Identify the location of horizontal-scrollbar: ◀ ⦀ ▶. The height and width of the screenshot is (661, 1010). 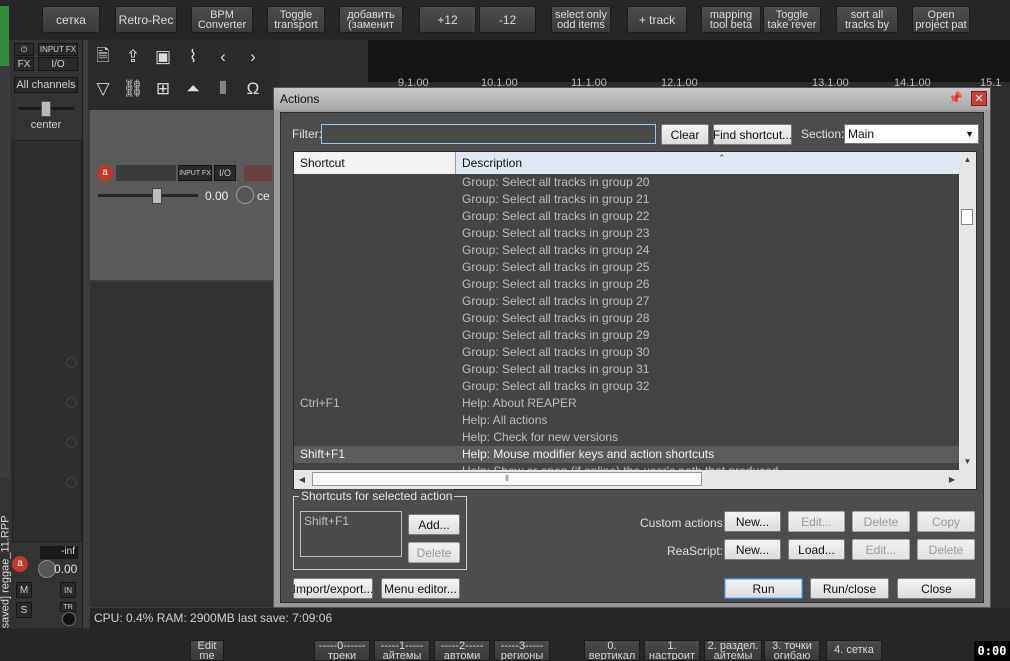
(627, 479).